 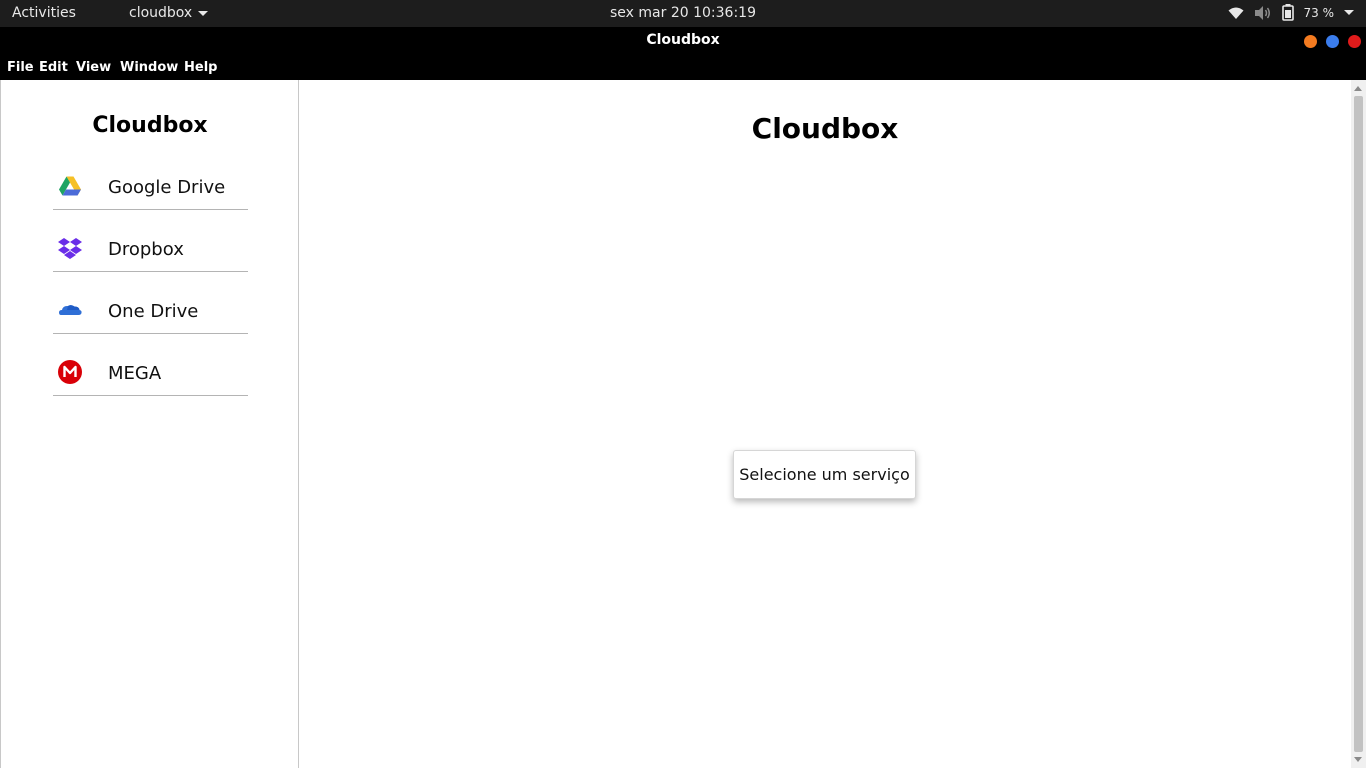 What do you see at coordinates (200, 67) in the screenshot?
I see `menu-help: Help` at bounding box center [200, 67].